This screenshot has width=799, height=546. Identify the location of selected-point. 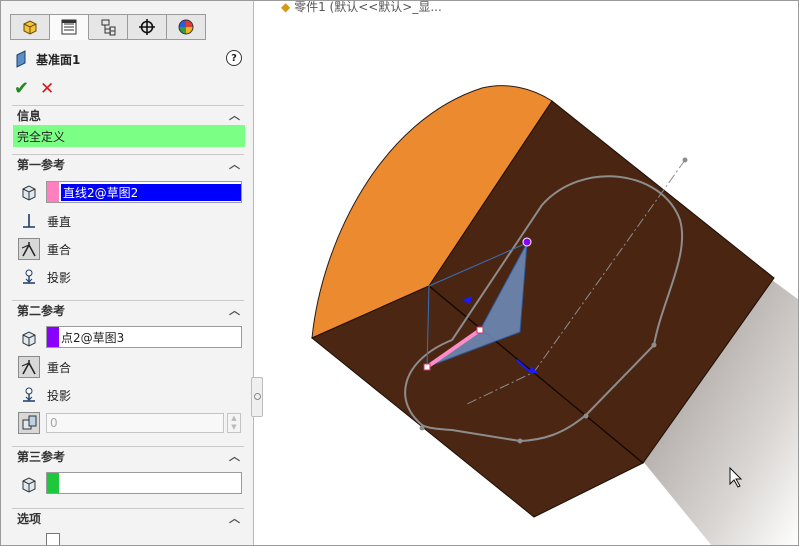
(527, 242).